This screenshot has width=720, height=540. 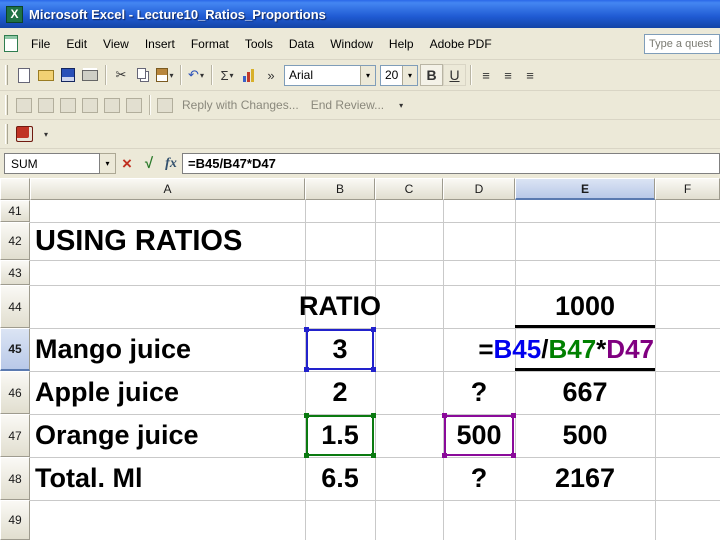 What do you see at coordinates (340, 306) in the screenshot?
I see `cell-b44: RATIO` at bounding box center [340, 306].